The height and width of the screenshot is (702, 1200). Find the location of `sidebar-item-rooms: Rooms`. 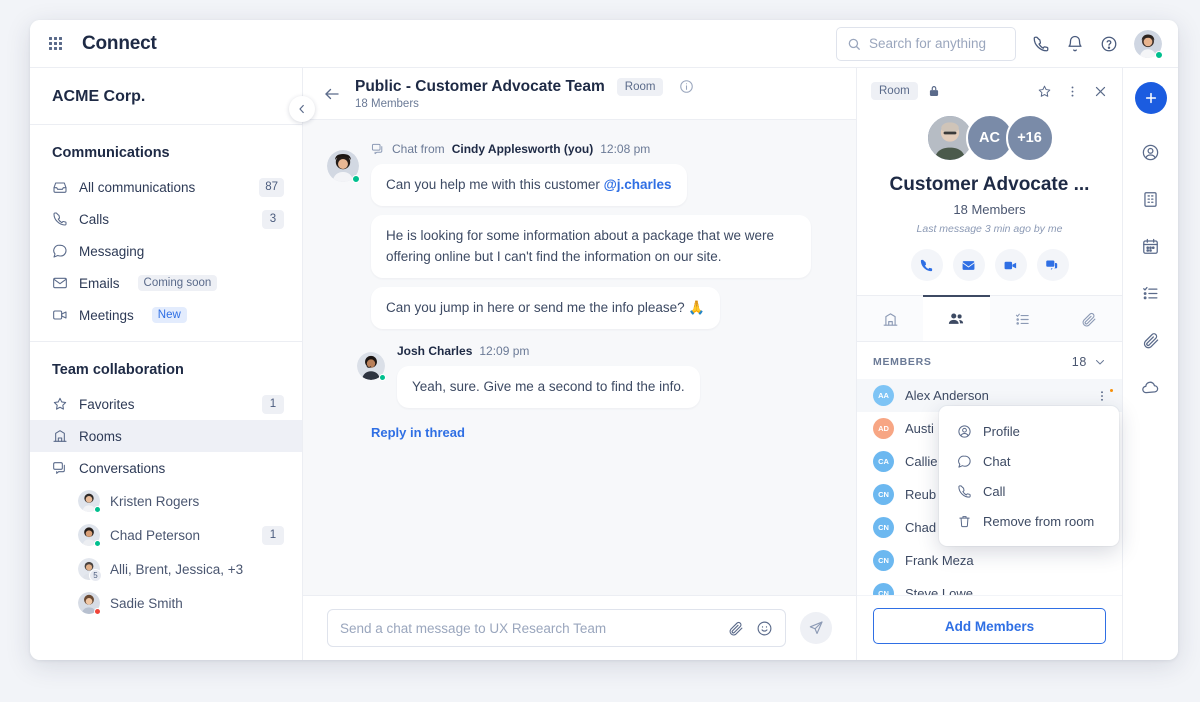

sidebar-item-rooms: Rooms is located at coordinates (166, 436).